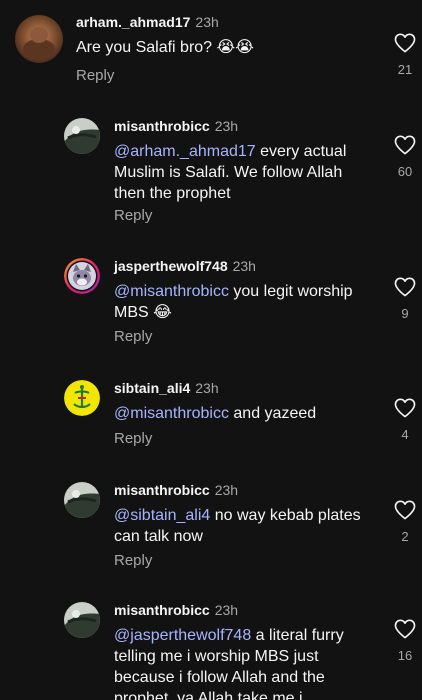 The height and width of the screenshot is (700, 422). Describe the element at coordinates (245, 302) in the screenshot. I see `comment-text: @misanthrobicc you legit worship MBS 😂` at that location.